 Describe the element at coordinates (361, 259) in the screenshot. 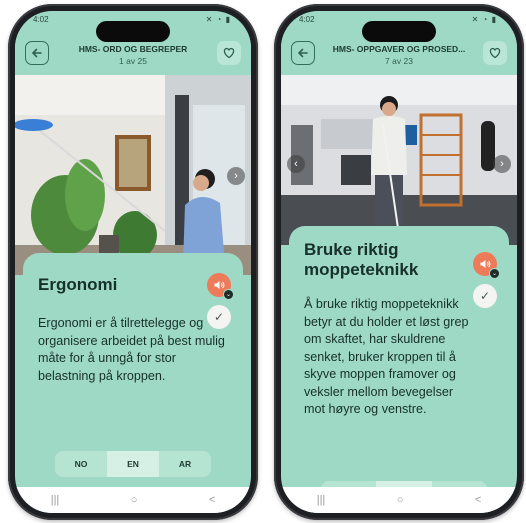

I see `card-title: Bruke riktig moppeteknikk` at that location.